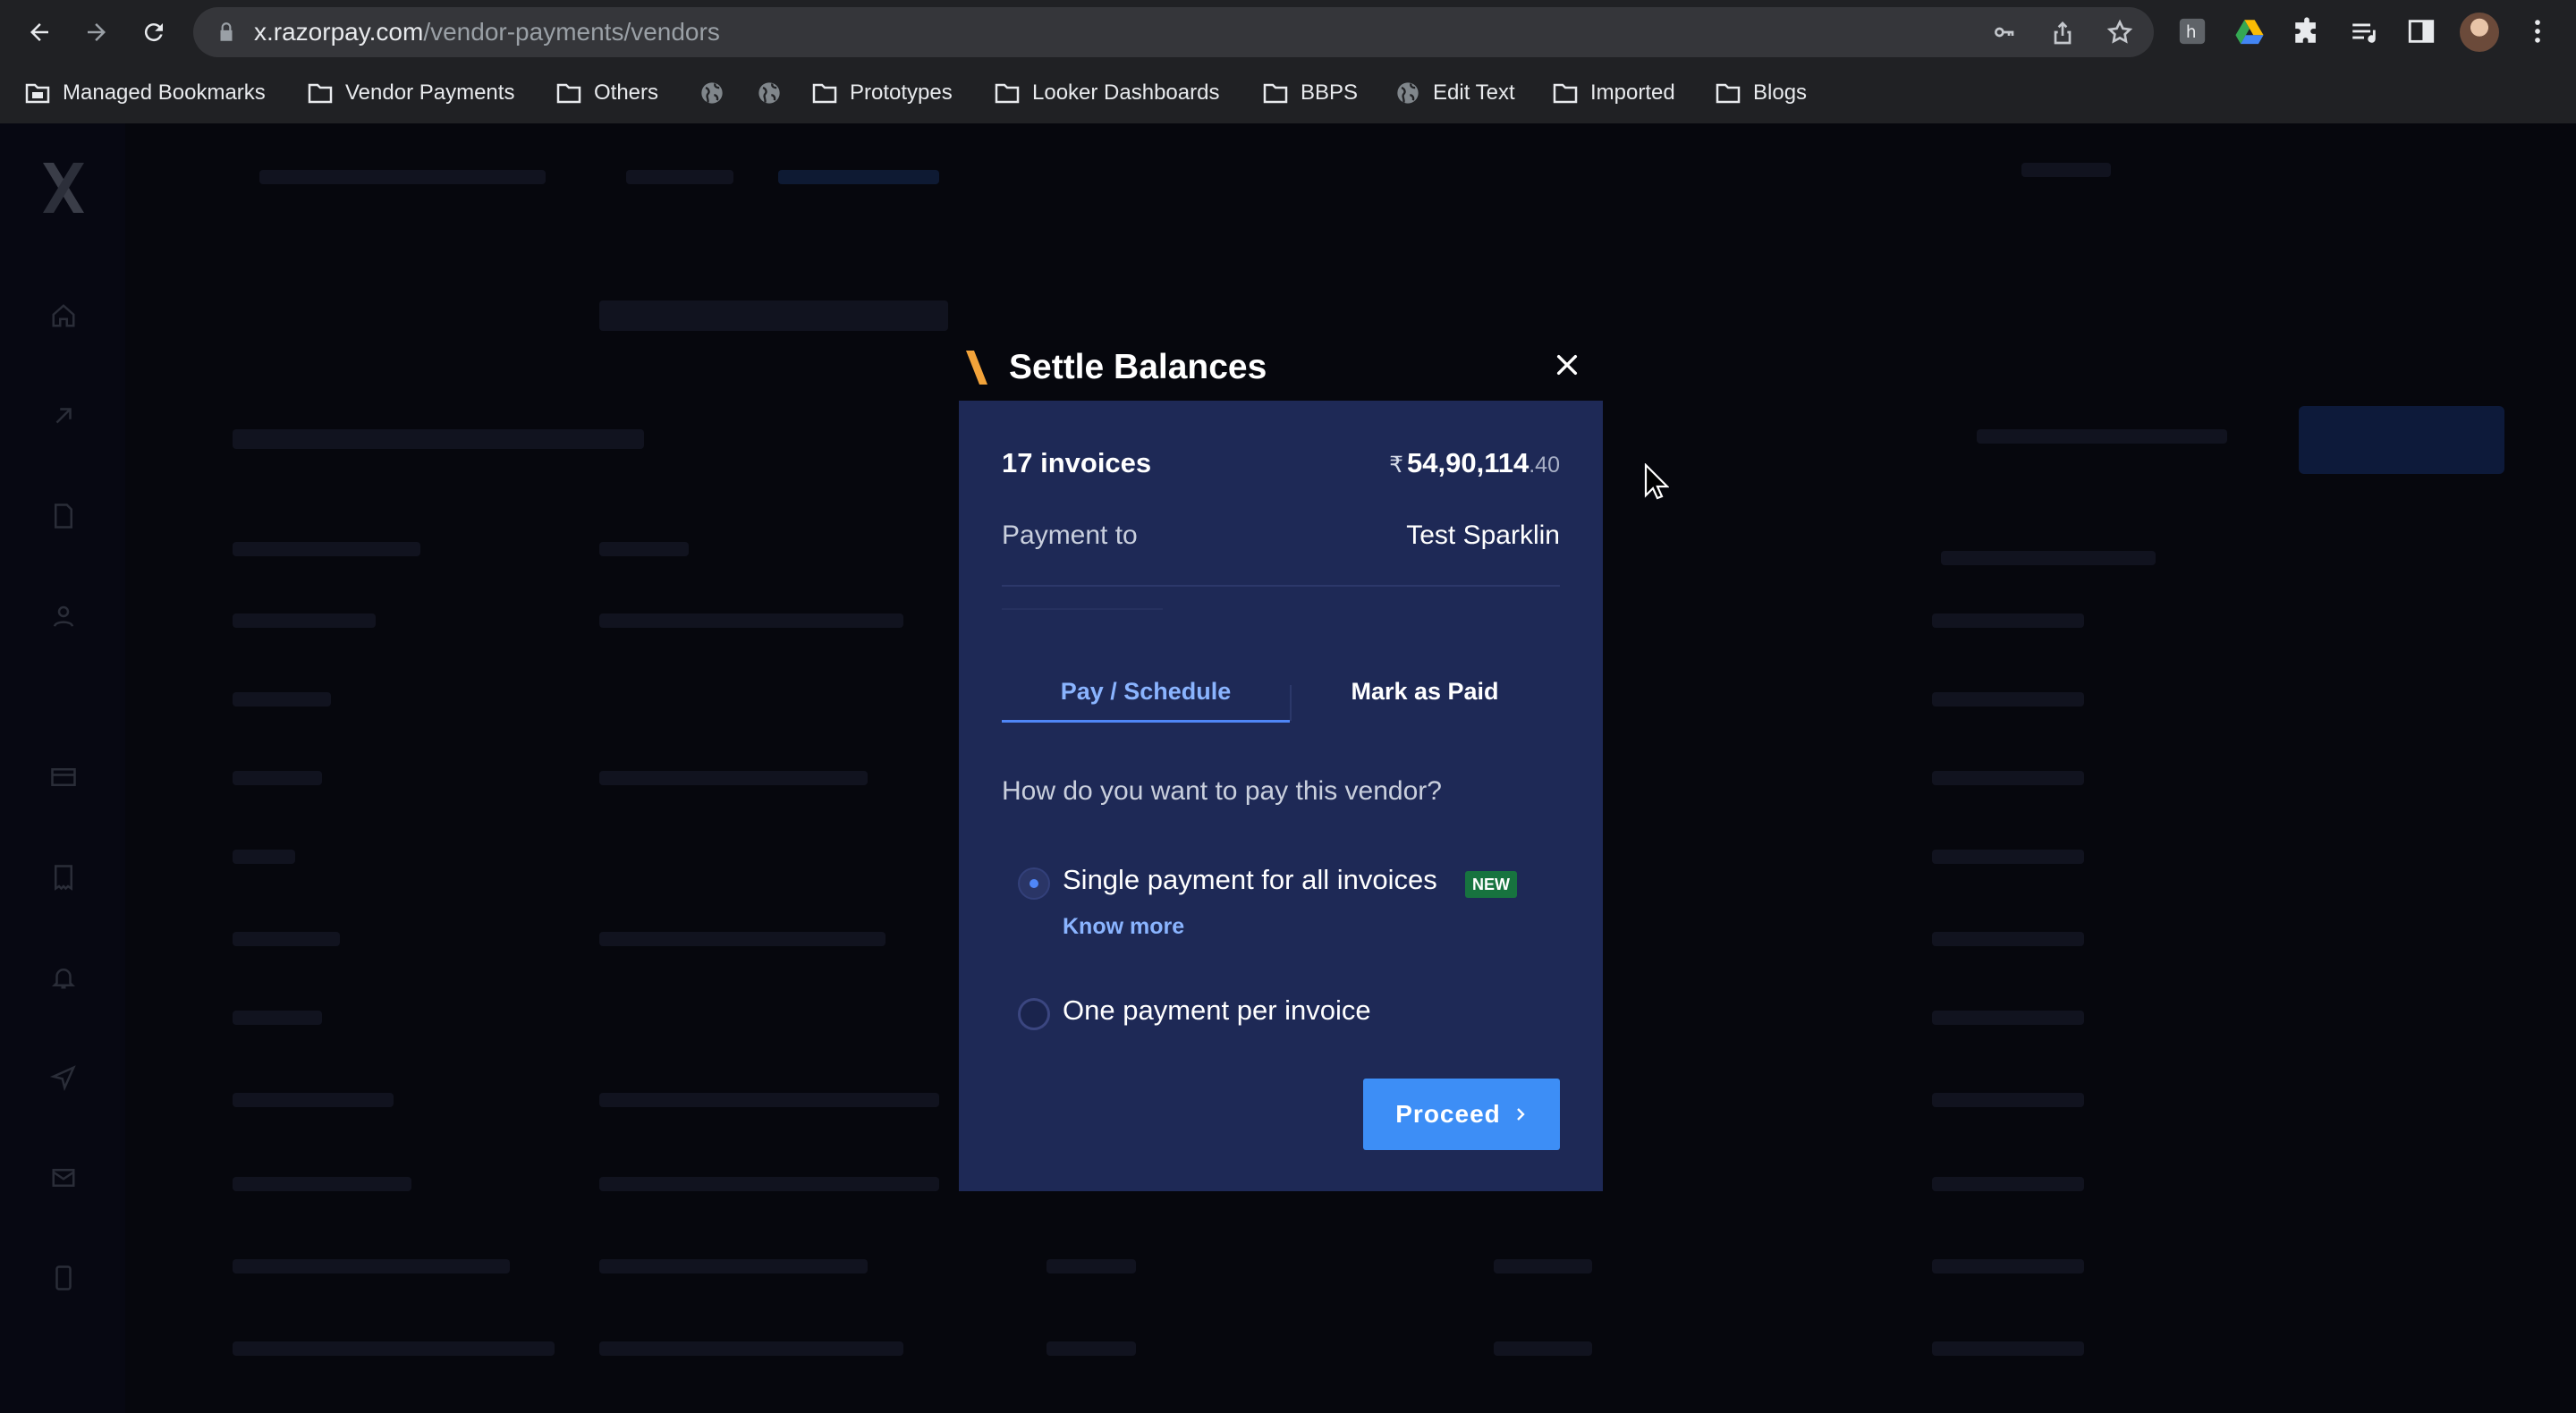  I want to click on side-panel-icon, so click(2421, 31).